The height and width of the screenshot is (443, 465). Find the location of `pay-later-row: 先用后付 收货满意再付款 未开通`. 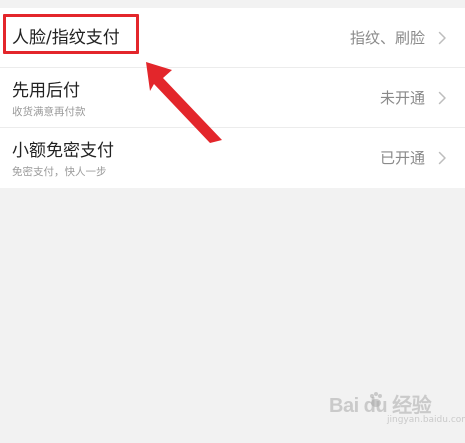

pay-later-row: 先用后付 收货满意再付款 未开通 is located at coordinates (232, 98).